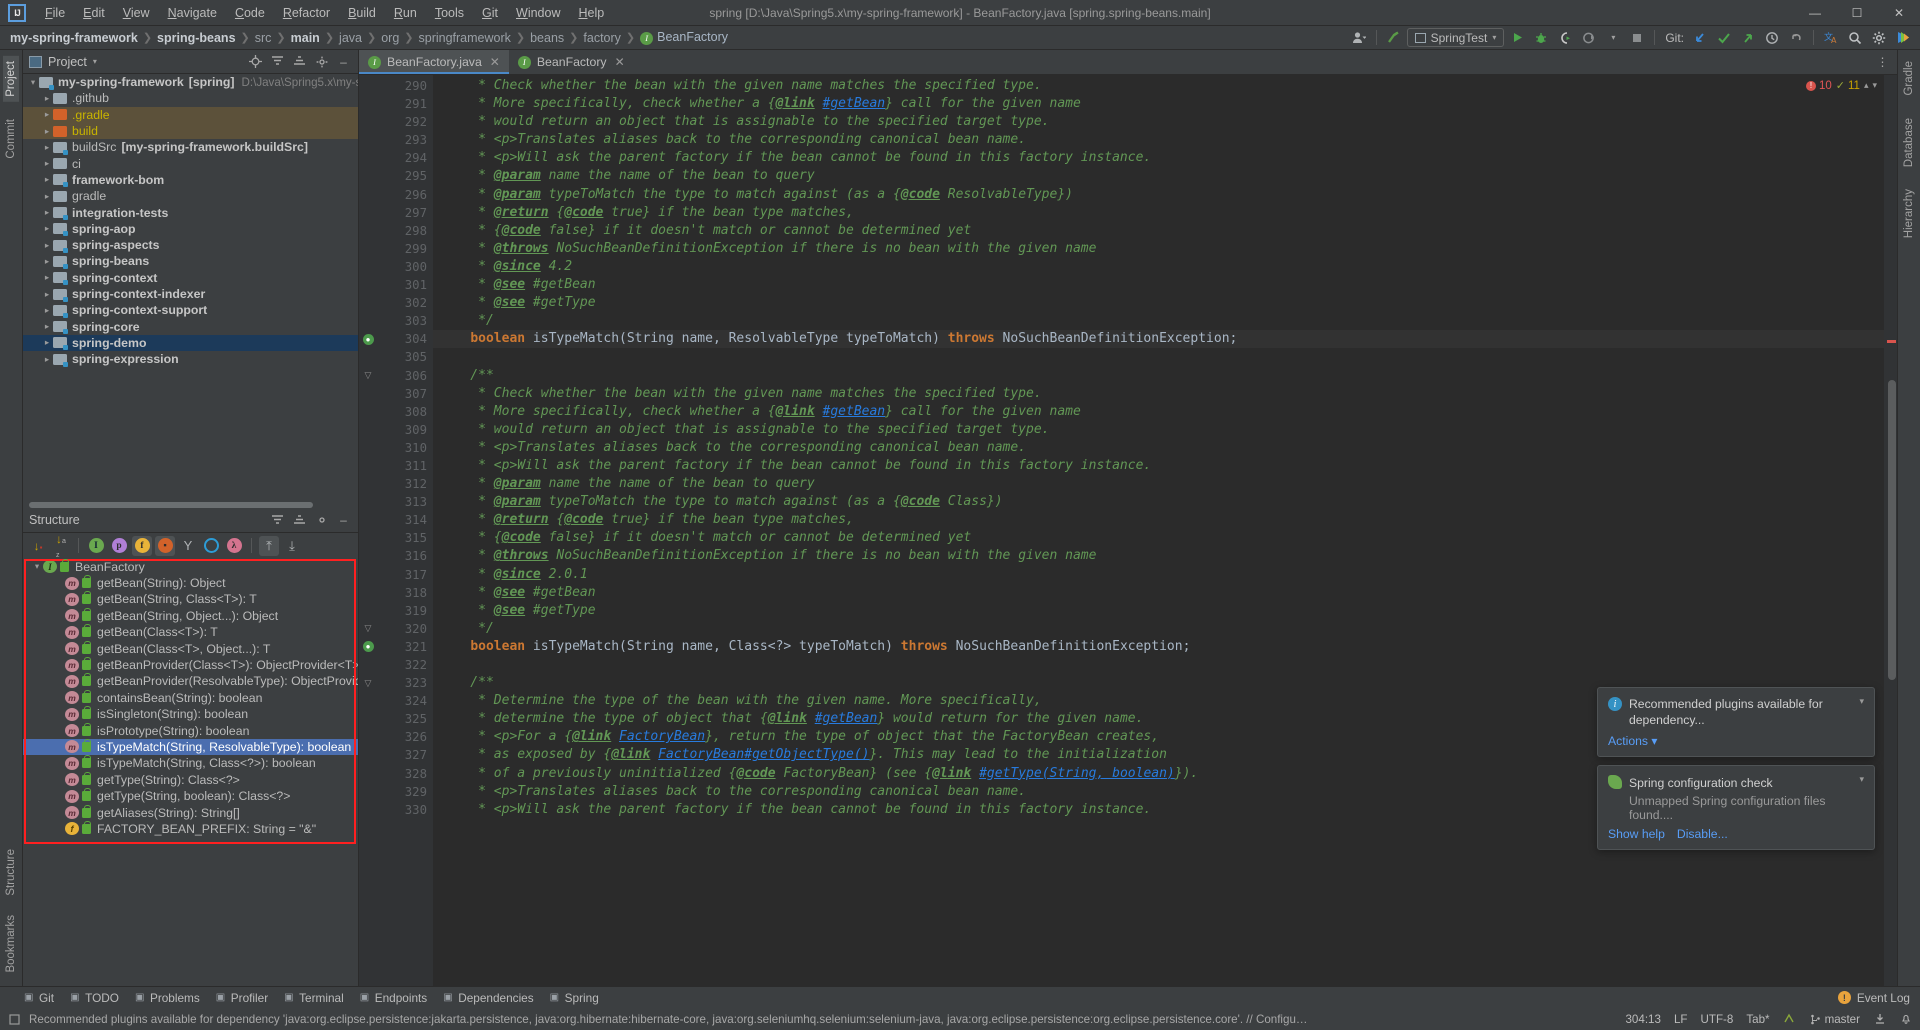  I want to click on bottom-tab-endpoints: ▣ Endpoints, so click(393, 998).